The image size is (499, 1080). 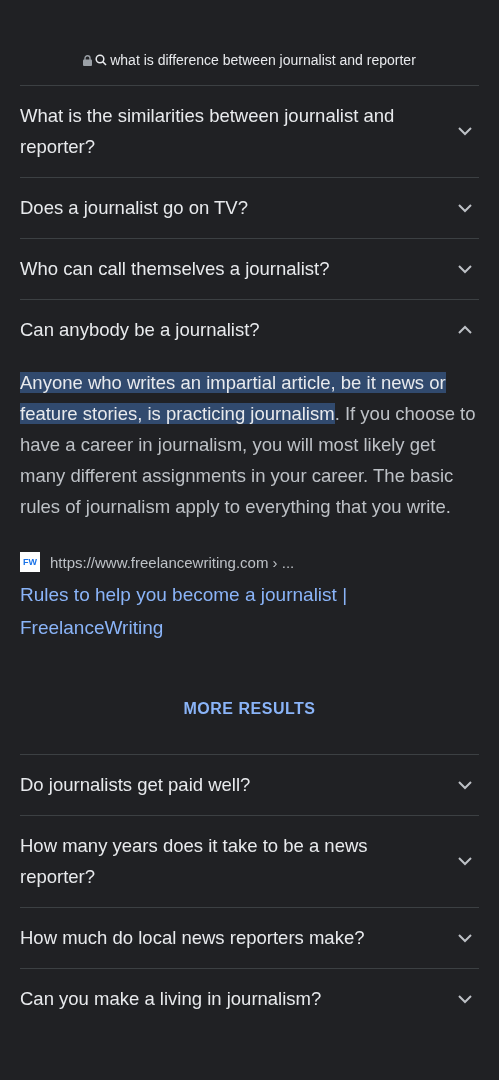 I want to click on faq-question: Do journalists get paid well?, so click(x=249, y=785).